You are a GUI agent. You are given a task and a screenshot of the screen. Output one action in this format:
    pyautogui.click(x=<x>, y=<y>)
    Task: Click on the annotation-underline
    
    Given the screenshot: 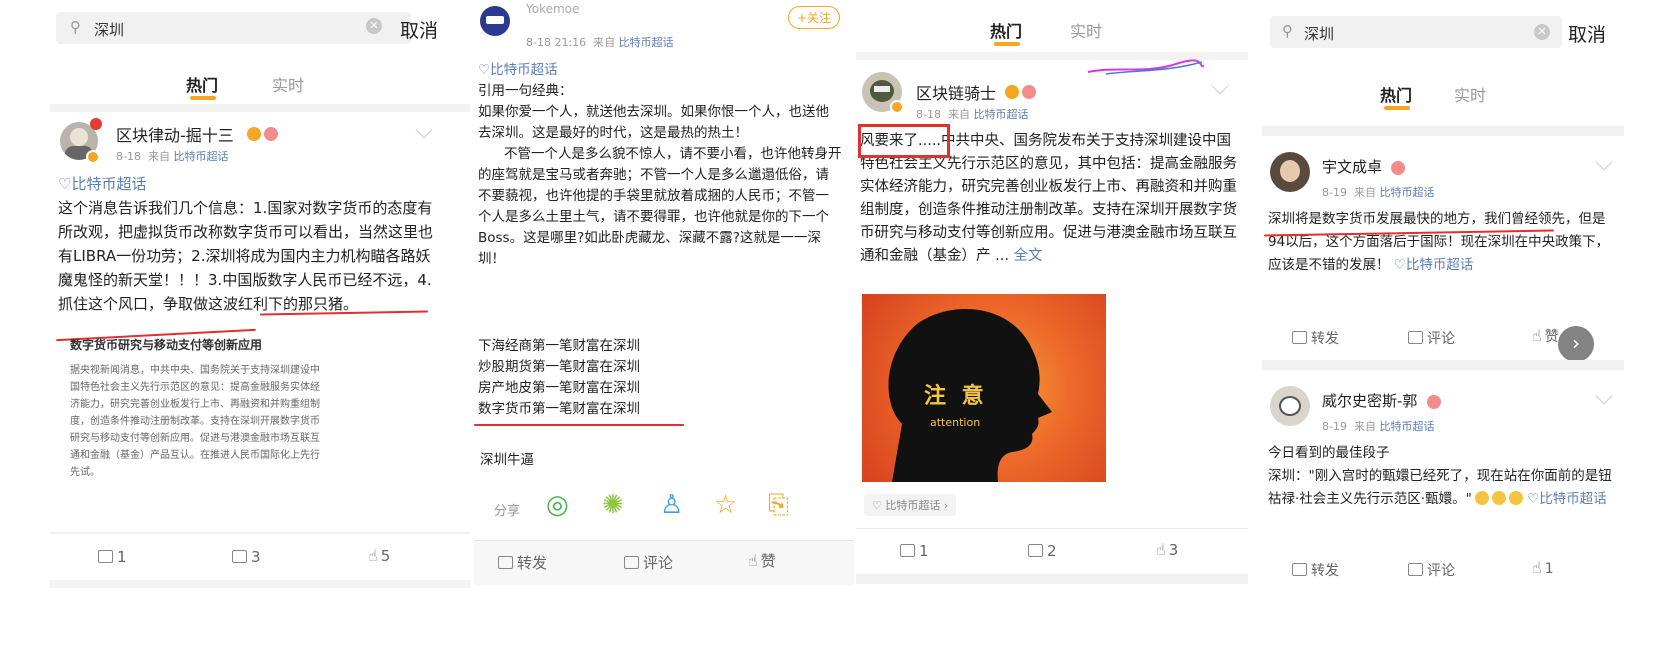 What is the action you would take?
    pyautogui.click(x=579, y=425)
    